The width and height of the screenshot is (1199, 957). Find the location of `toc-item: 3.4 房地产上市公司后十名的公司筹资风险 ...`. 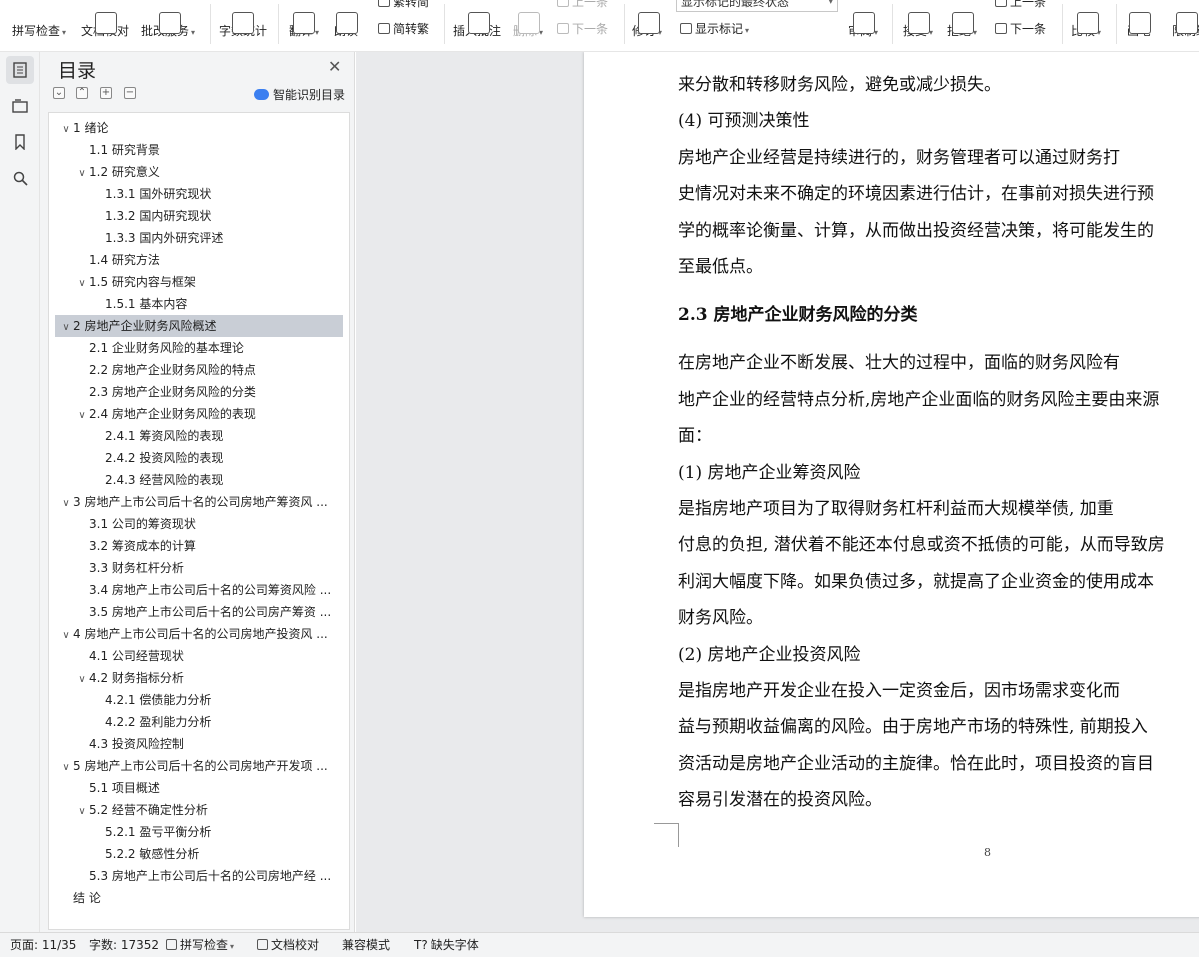

toc-item: 3.4 房地产上市公司后十名的公司筹资风险 ... is located at coordinates (199, 590).